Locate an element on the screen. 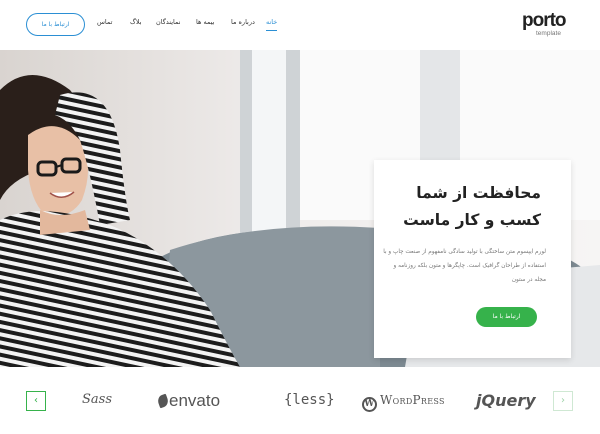 This screenshot has height=434, width=600. brand-envato-label: envato is located at coordinates (195, 400).